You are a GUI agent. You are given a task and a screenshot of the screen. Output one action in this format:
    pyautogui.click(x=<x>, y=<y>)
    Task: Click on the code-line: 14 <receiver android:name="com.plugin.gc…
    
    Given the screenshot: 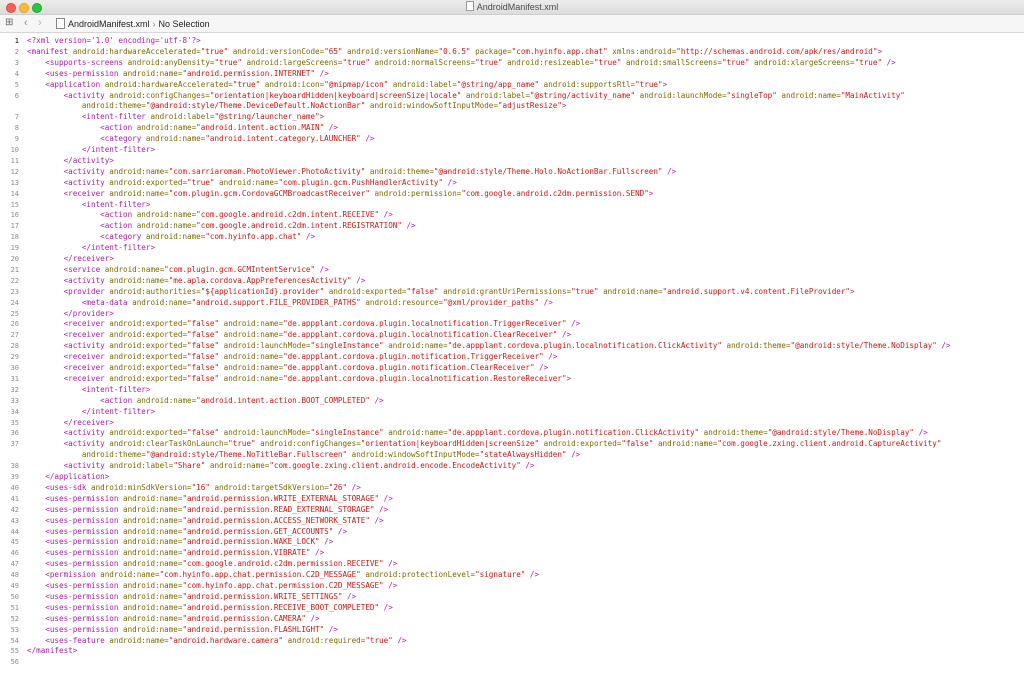 What is the action you would take?
    pyautogui.click(x=512, y=194)
    